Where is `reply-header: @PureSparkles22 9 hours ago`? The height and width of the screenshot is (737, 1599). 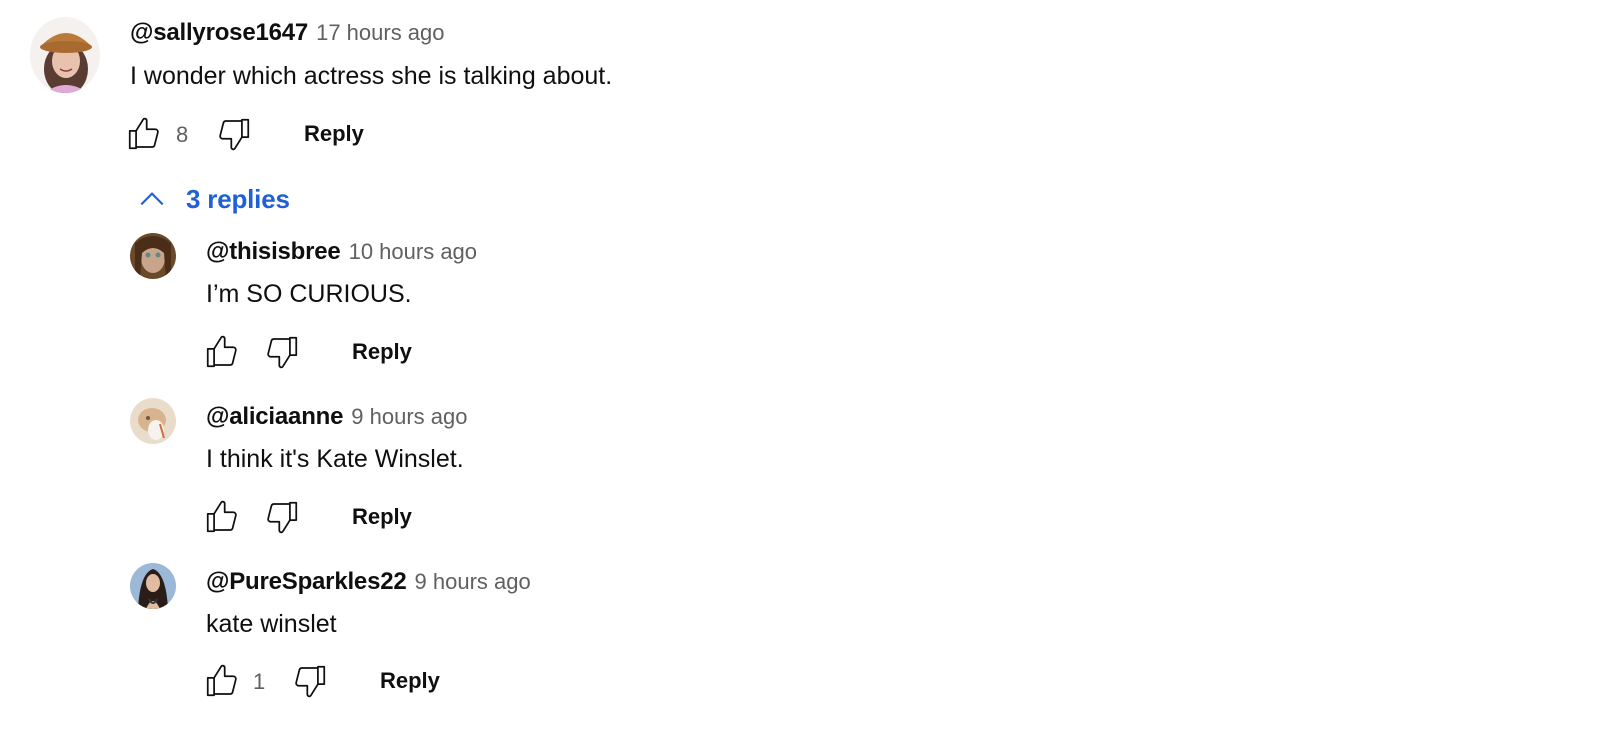
reply-header: @PureSparkles22 9 hours ago is located at coordinates (368, 582).